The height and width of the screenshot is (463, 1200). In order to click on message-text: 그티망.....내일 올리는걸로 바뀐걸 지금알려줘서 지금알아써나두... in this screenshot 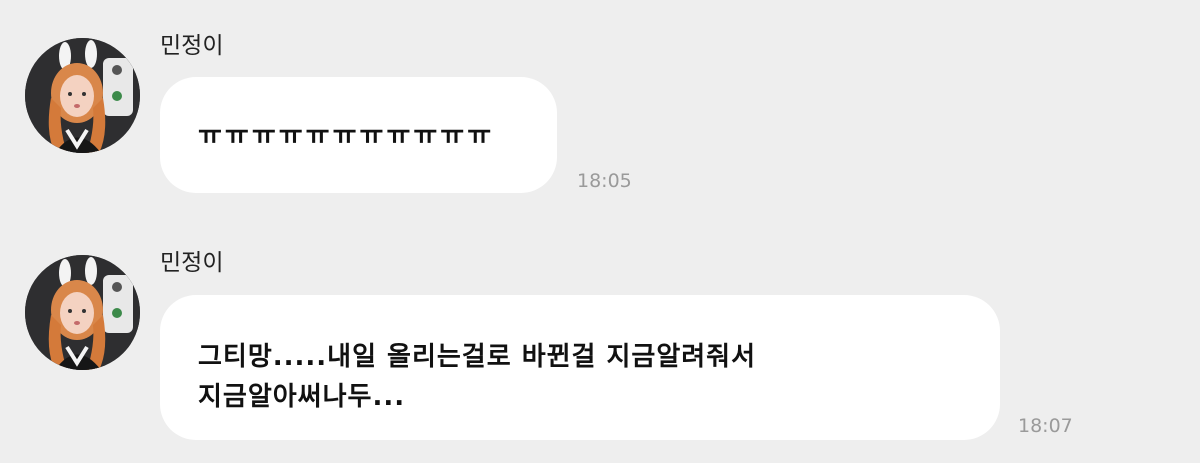, I will do `click(477, 377)`.